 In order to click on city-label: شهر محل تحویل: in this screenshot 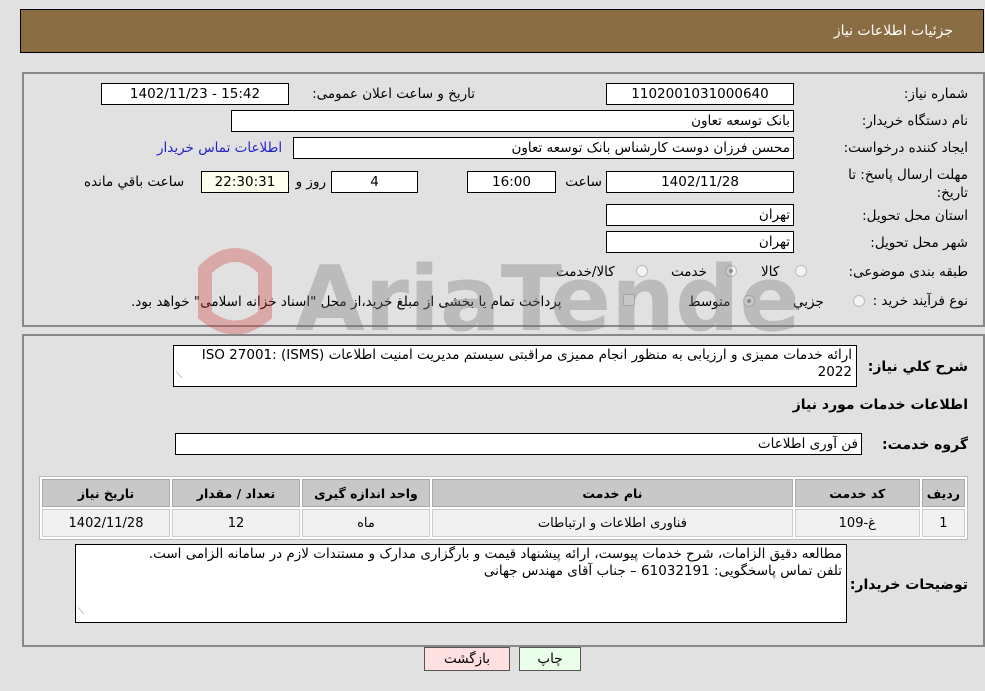, I will do `click(919, 243)`.